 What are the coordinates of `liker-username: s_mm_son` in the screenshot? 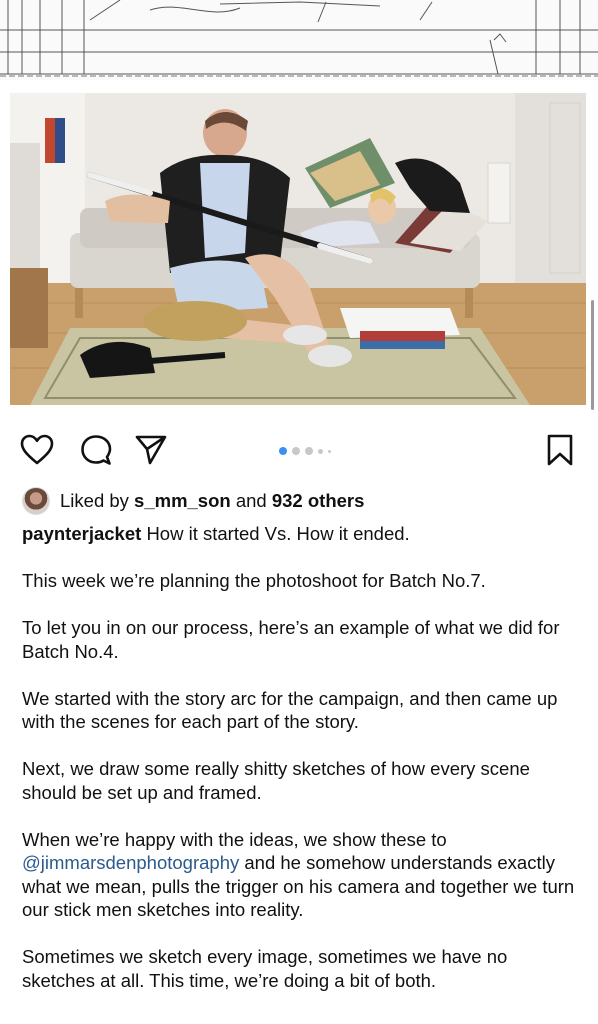 It's located at (182, 501).